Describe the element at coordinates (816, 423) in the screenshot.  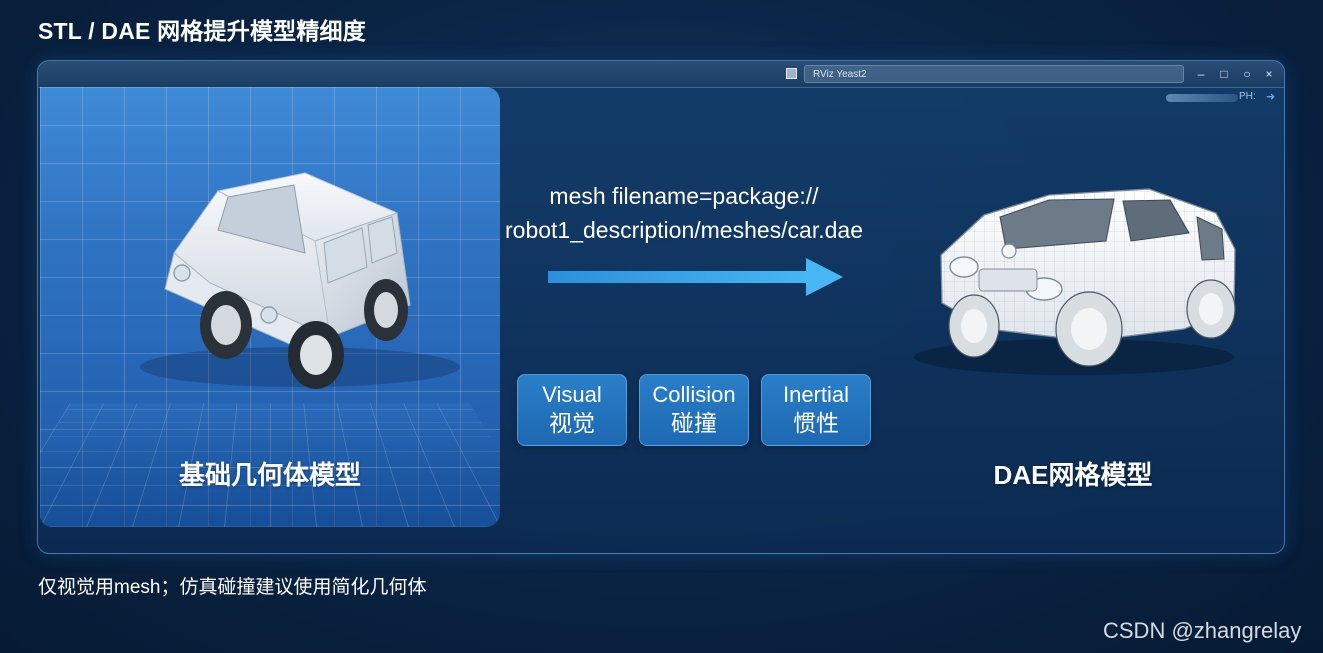
I see `inertial-tag-cn: 惯性` at that location.